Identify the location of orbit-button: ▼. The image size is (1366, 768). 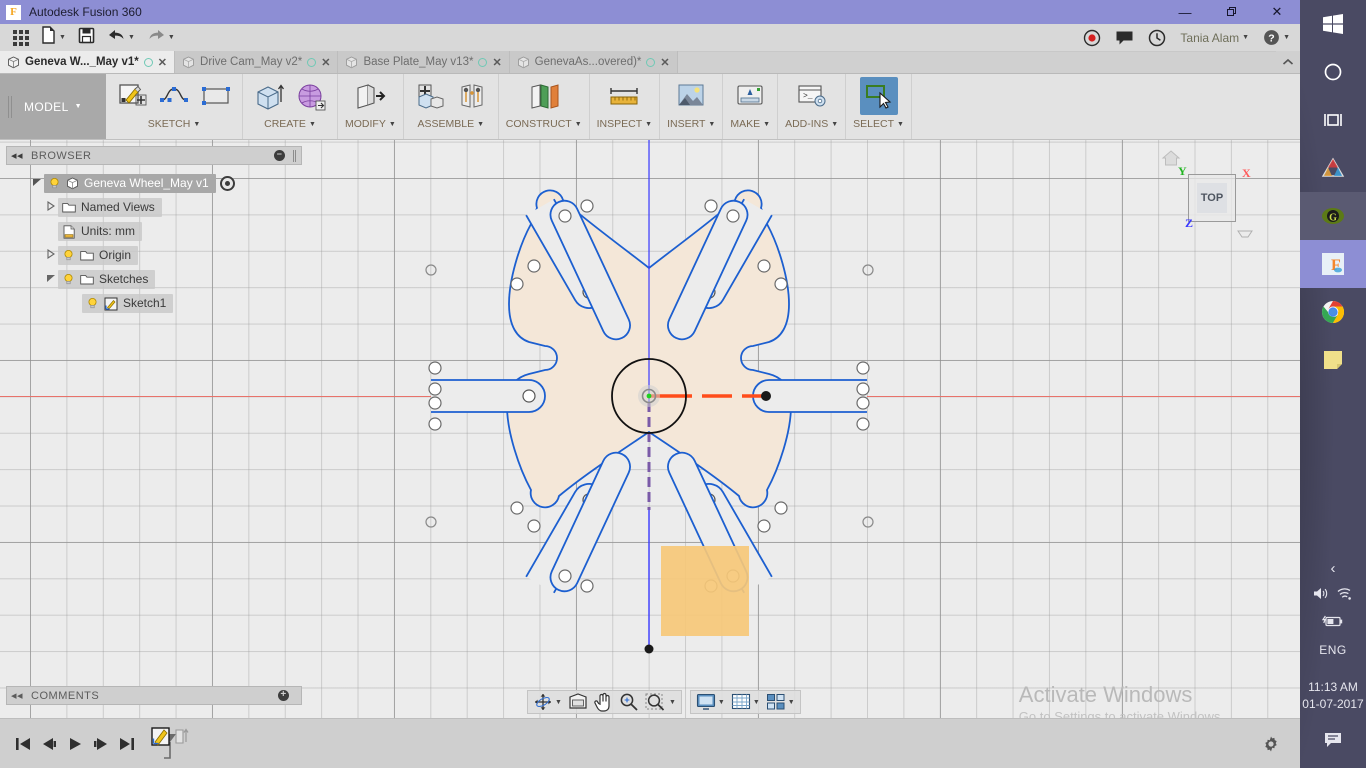
(547, 702).